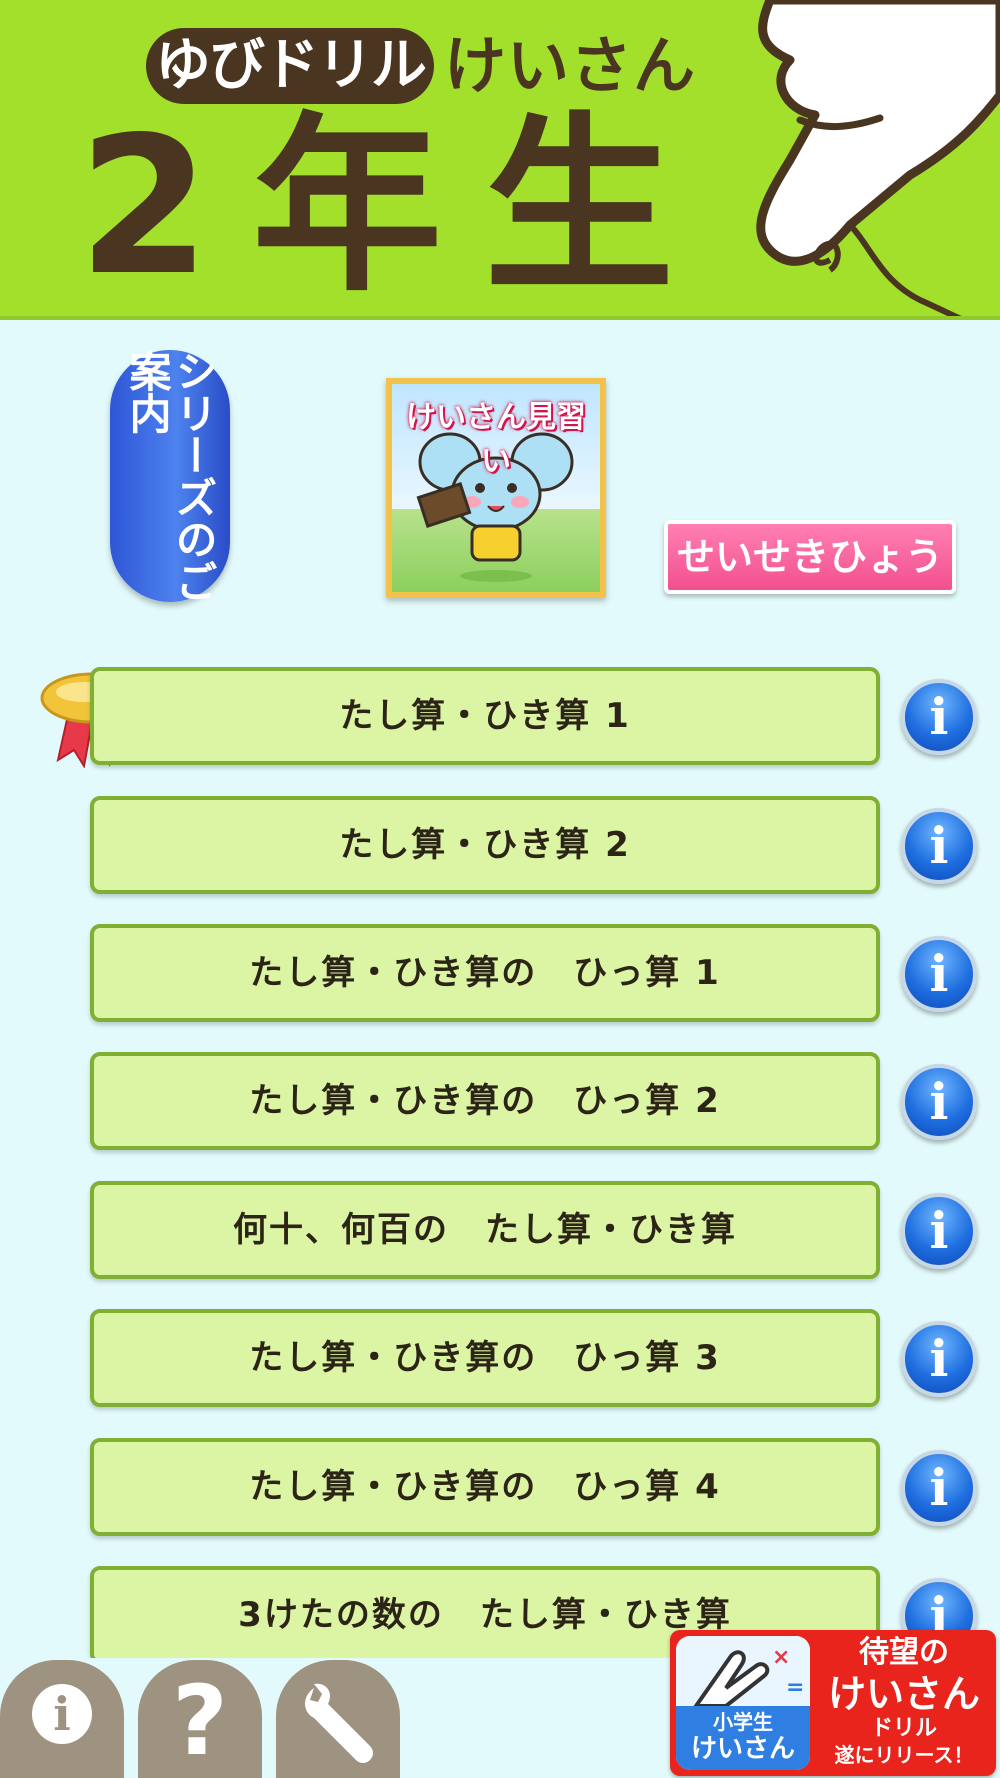  I want to click on lesson-row: たし算・ひき算の ひっ算 4 i, so click(500, 1488).